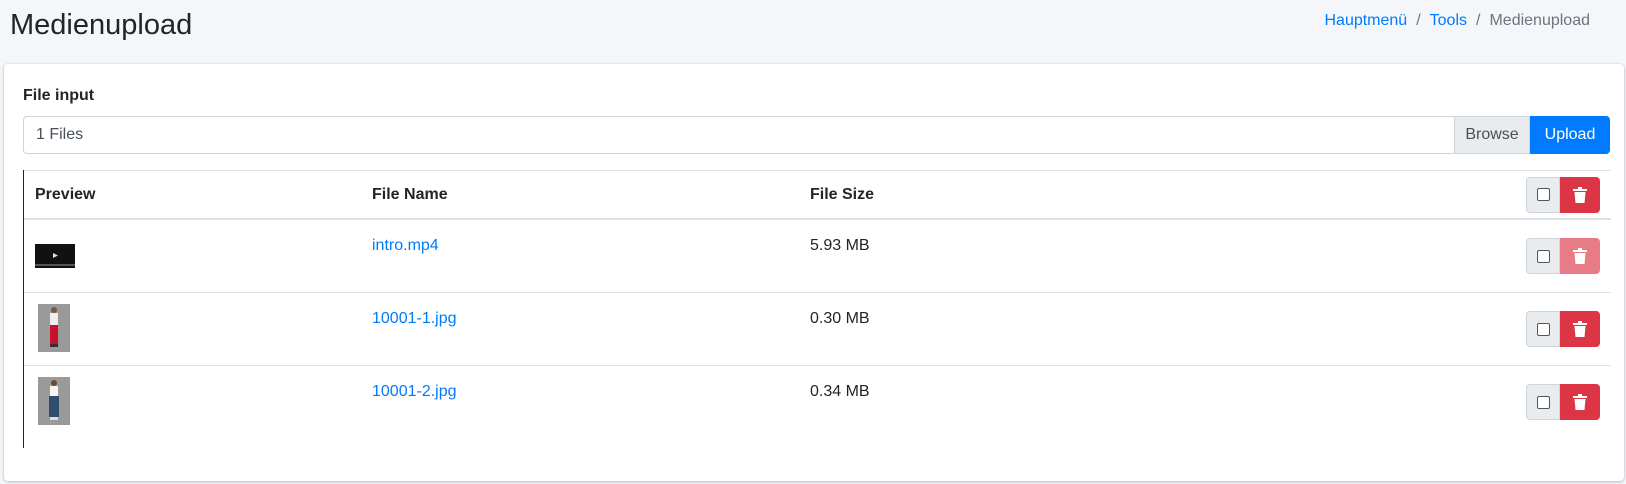 The height and width of the screenshot is (484, 1626). Describe the element at coordinates (101, 25) in the screenshot. I see `page-title: Medienupload` at that location.